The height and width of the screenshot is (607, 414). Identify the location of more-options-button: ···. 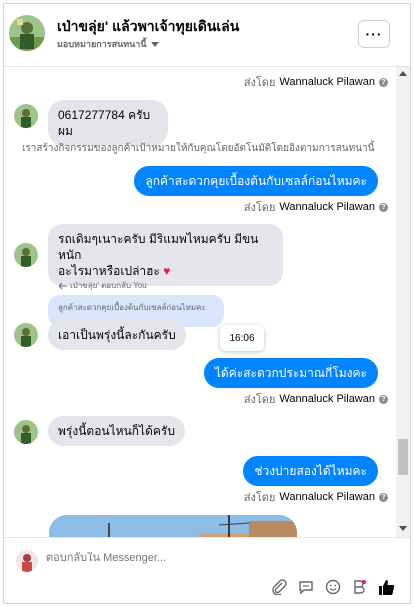
(374, 34).